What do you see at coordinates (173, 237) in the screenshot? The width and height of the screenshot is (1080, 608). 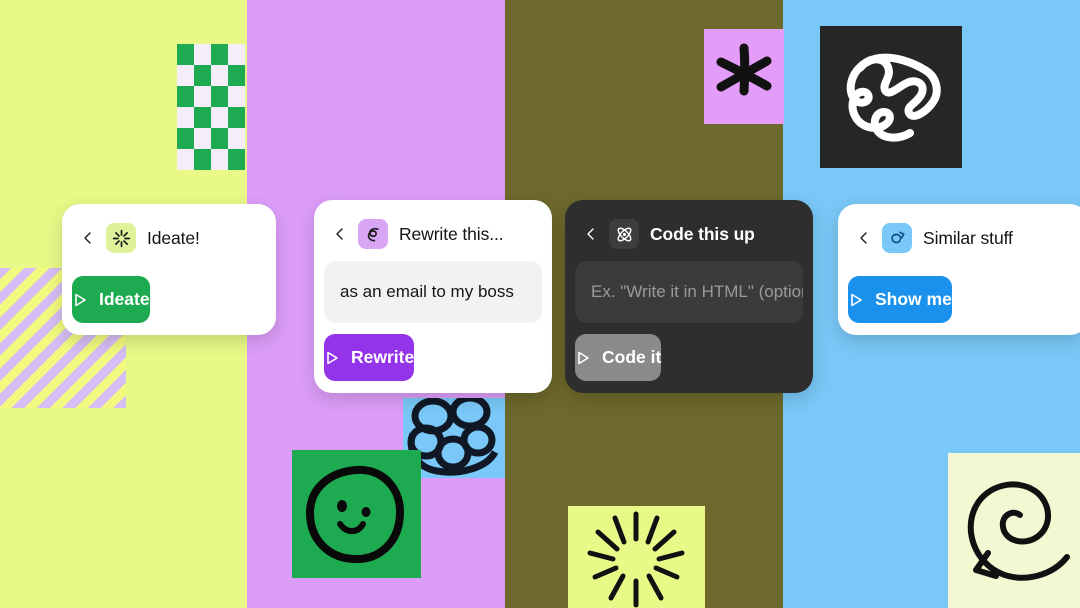 I see `card-ideate-title: Ideate!` at bounding box center [173, 237].